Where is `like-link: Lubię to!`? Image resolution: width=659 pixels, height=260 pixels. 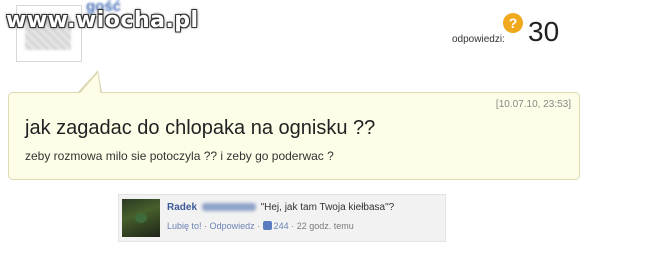 like-link: Lubię to! is located at coordinates (184, 226).